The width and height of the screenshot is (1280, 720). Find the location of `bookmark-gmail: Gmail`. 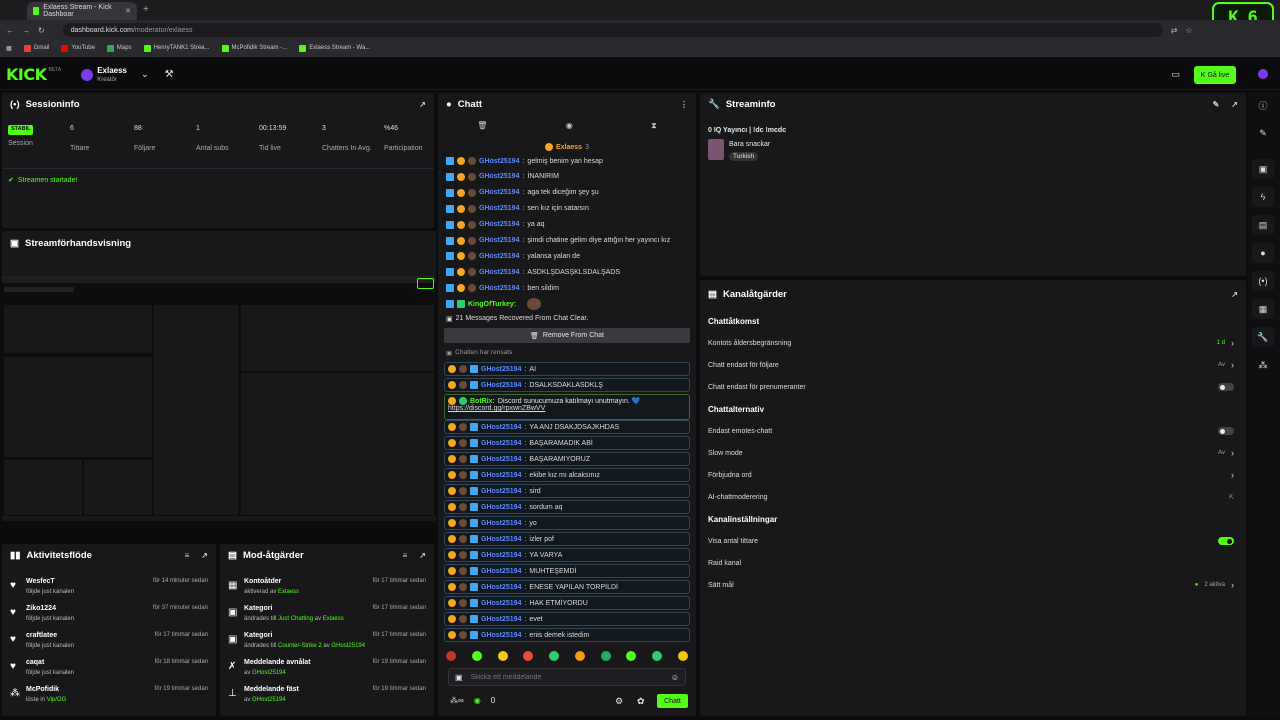

bookmark-gmail: Gmail is located at coordinates (36, 48).